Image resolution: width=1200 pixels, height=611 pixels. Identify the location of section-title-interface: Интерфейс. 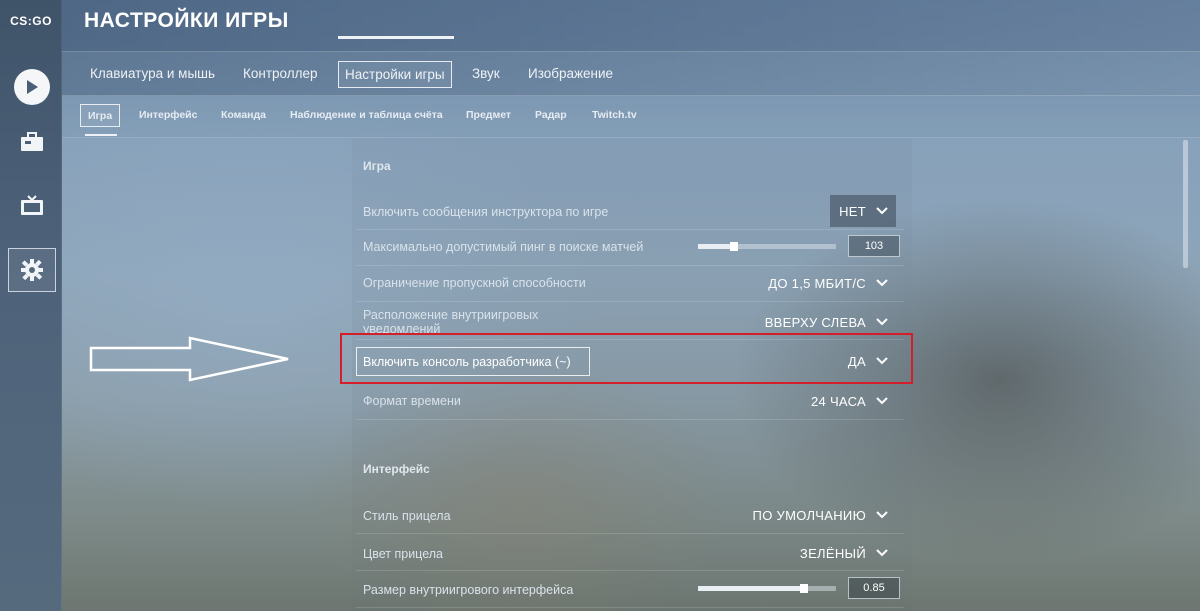
(396, 469).